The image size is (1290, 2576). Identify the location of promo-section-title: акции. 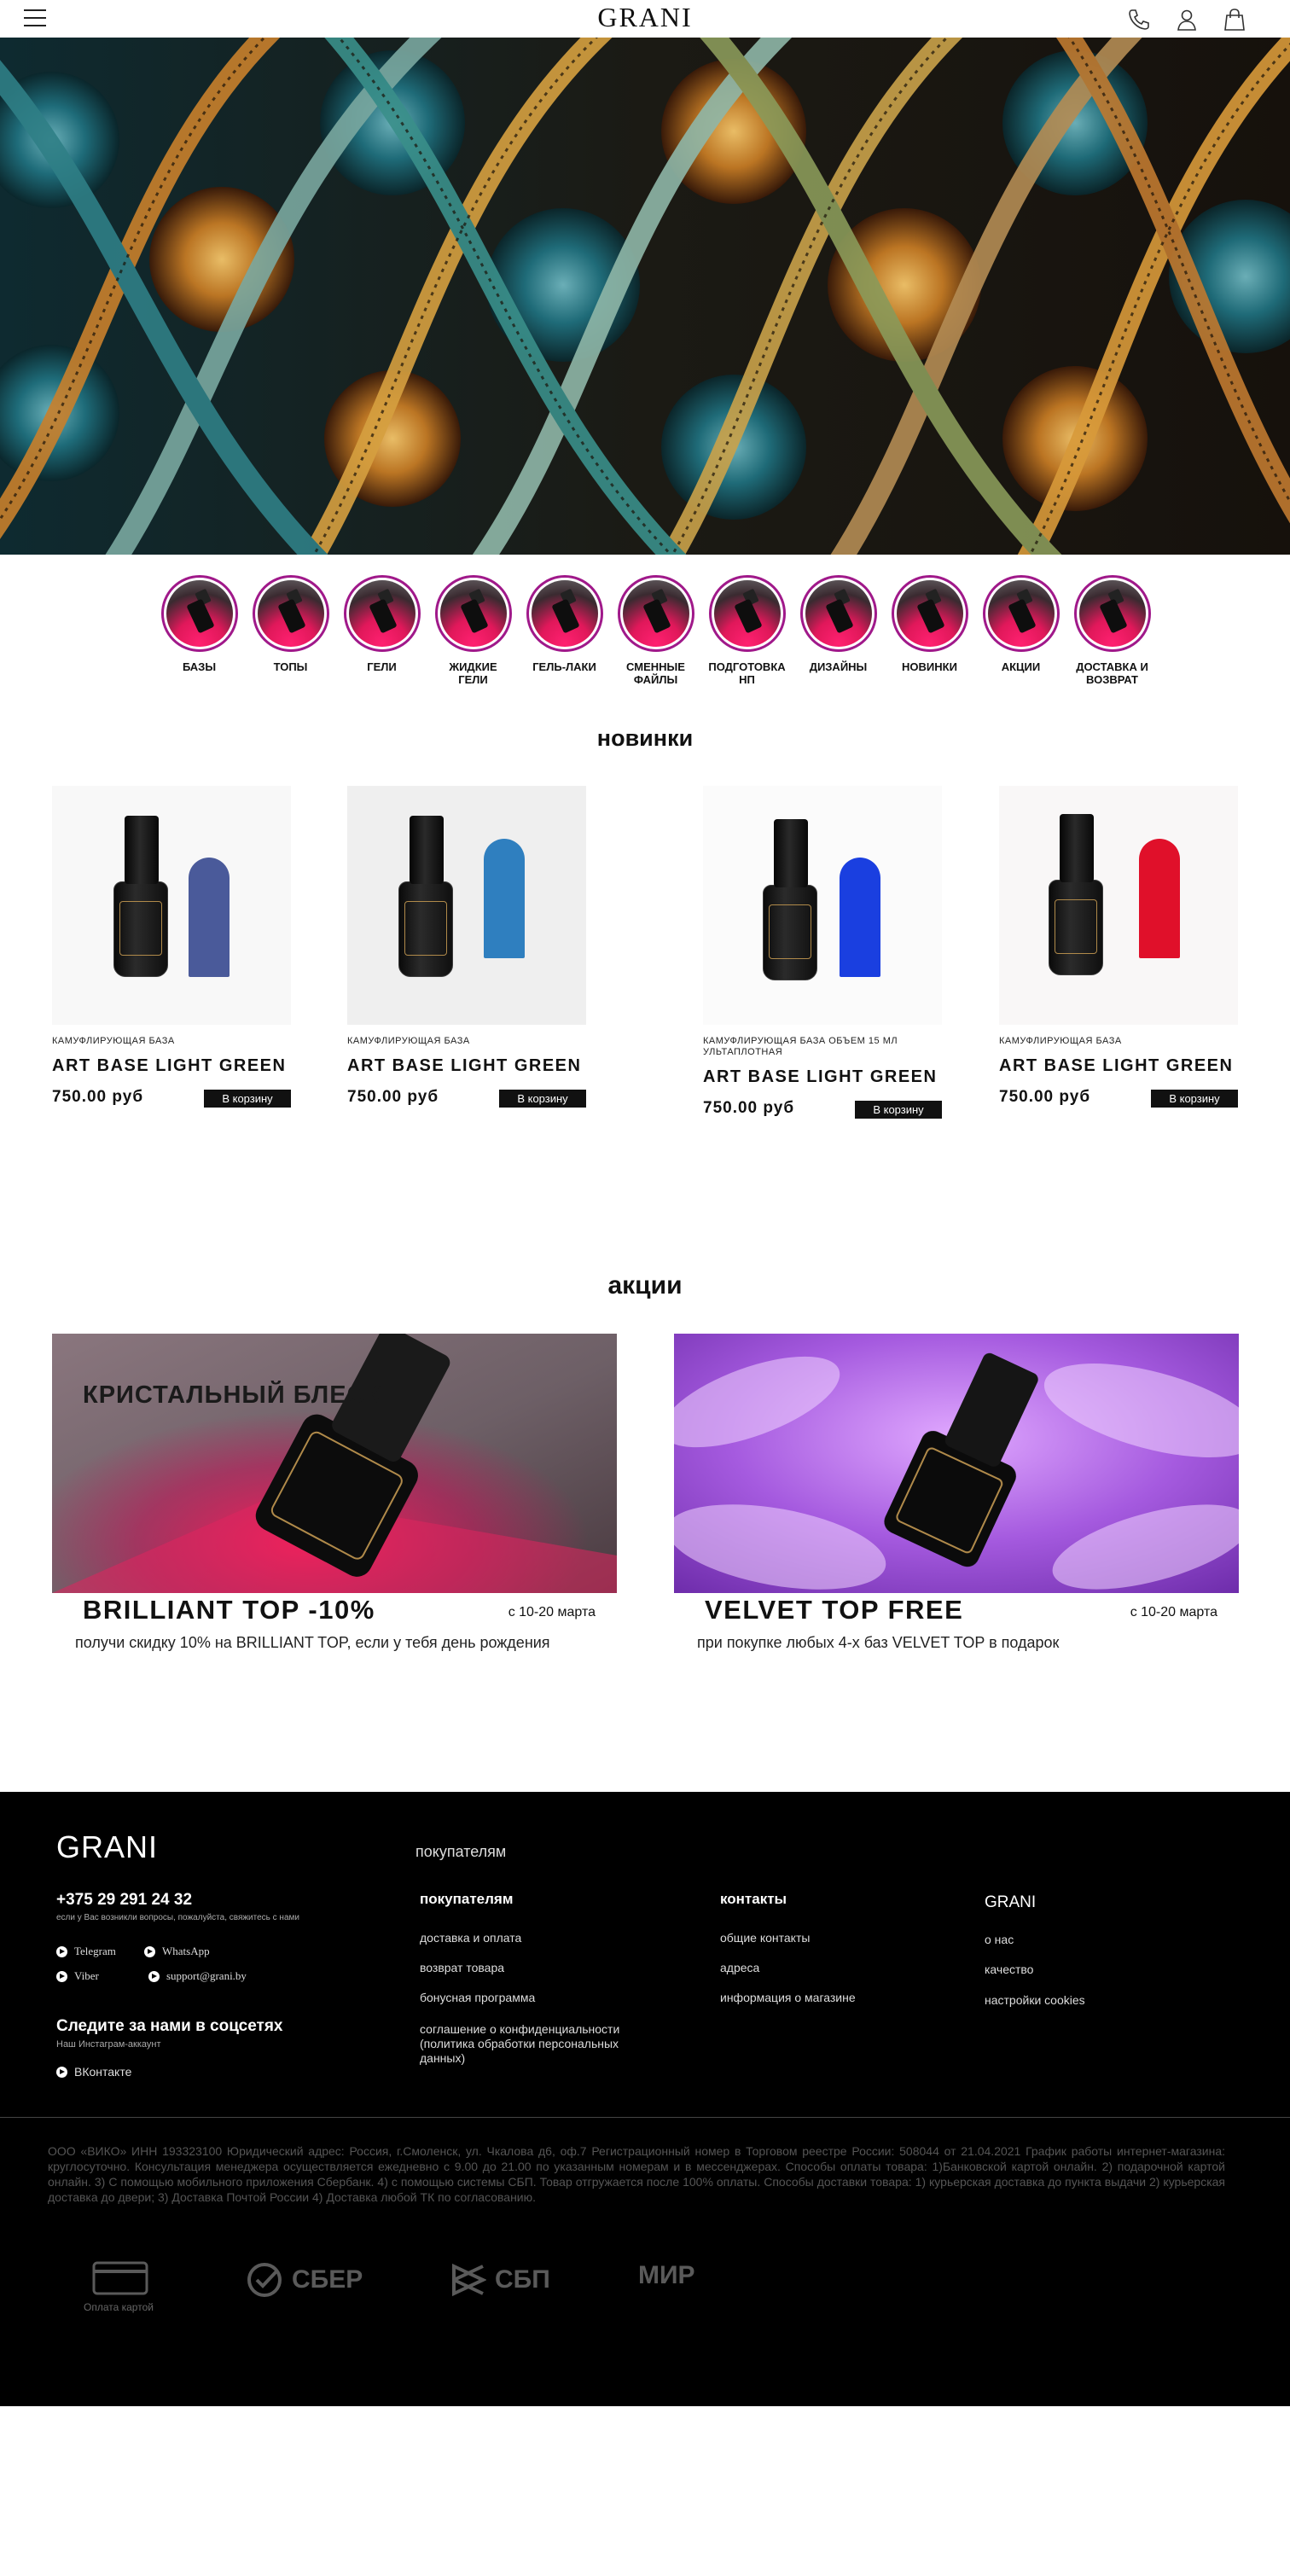
(645, 1285).